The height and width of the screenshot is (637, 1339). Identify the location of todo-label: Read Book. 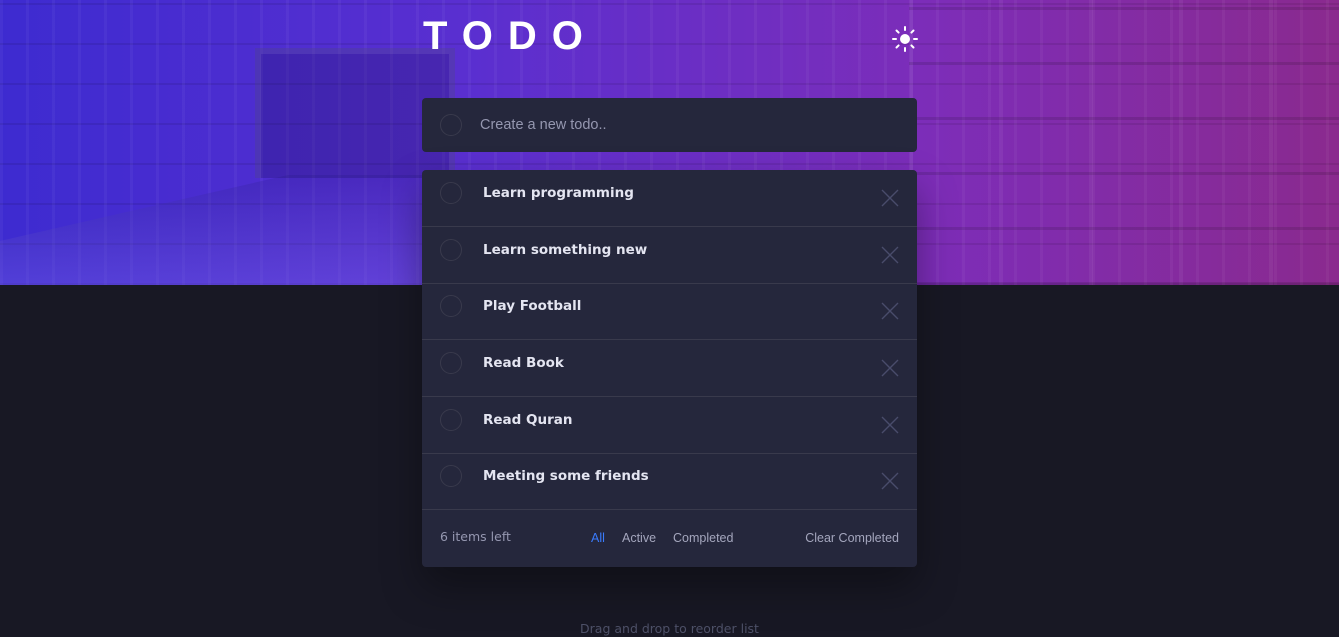
(523, 363).